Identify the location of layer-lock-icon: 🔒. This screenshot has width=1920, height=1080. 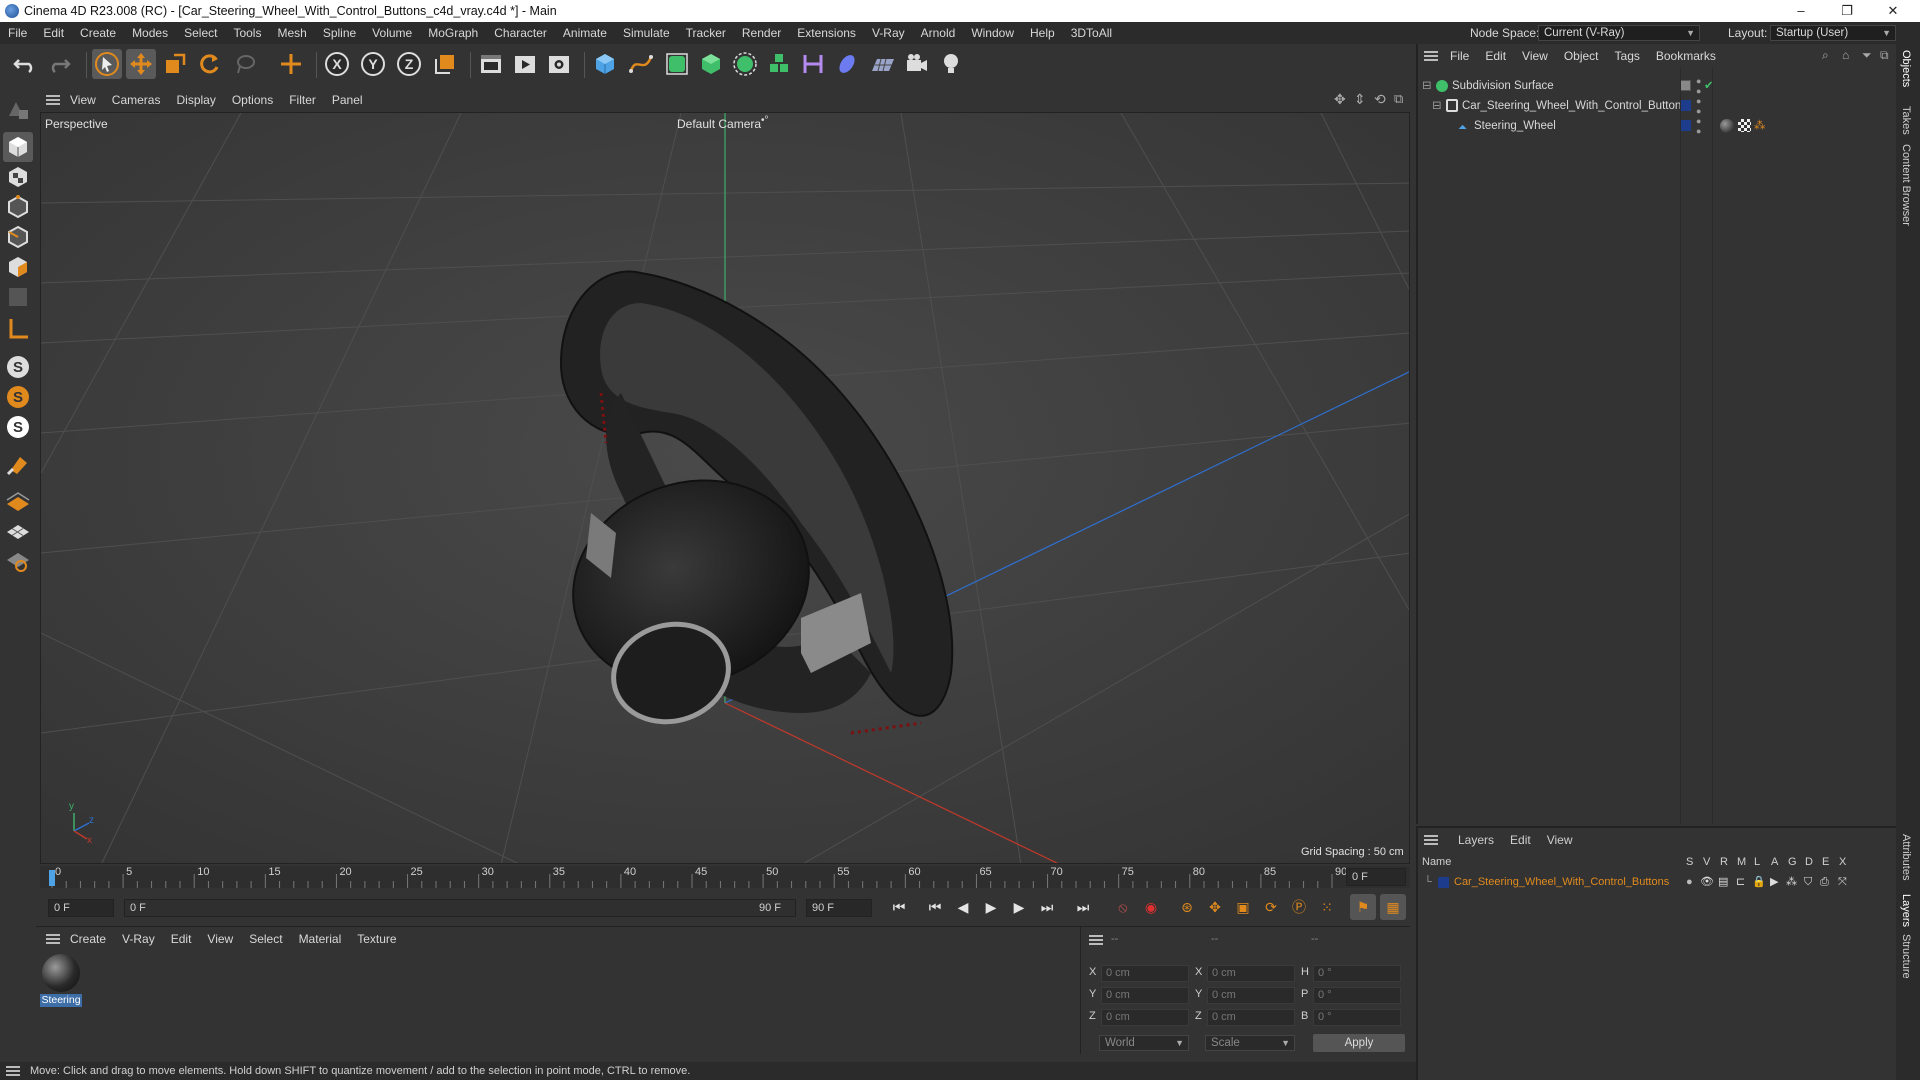
(1759, 882).